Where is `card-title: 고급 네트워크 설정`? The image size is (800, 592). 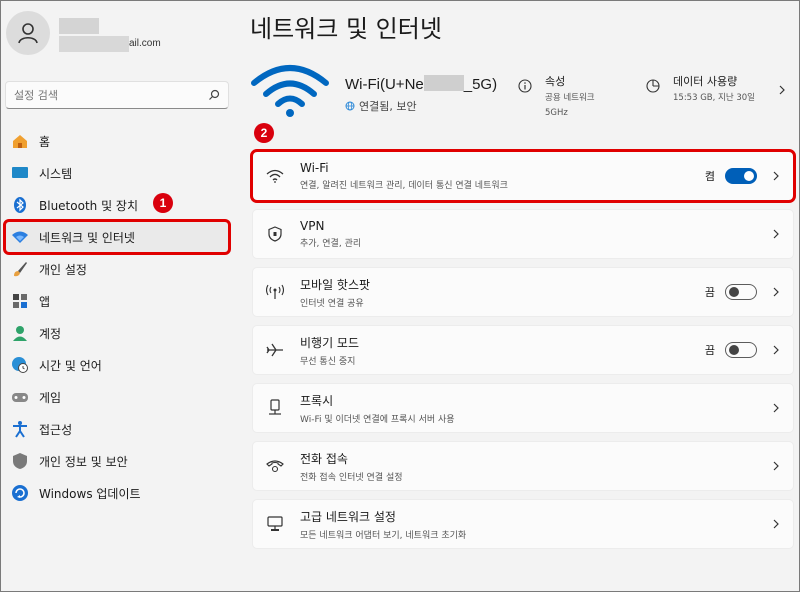 card-title: 고급 네트워크 설정 is located at coordinates (348, 516).